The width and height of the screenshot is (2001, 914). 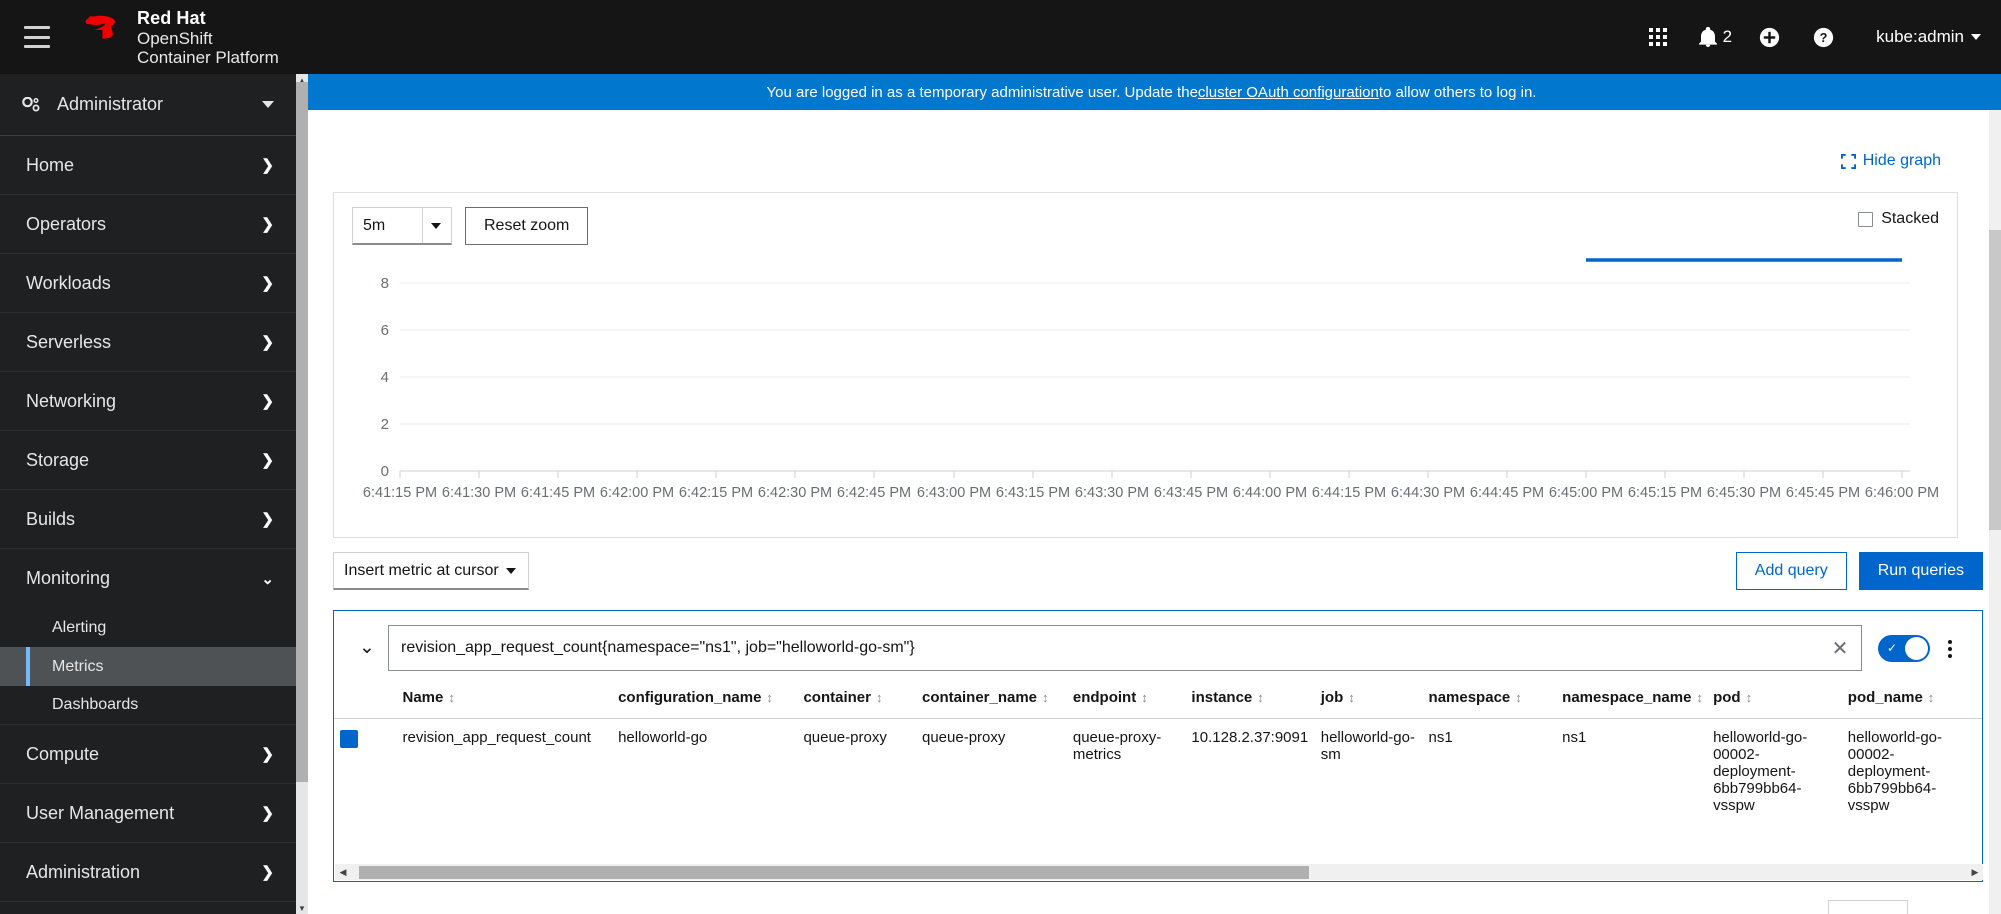 What do you see at coordinates (423, 697) in the screenshot?
I see `column-label: Name` at bounding box center [423, 697].